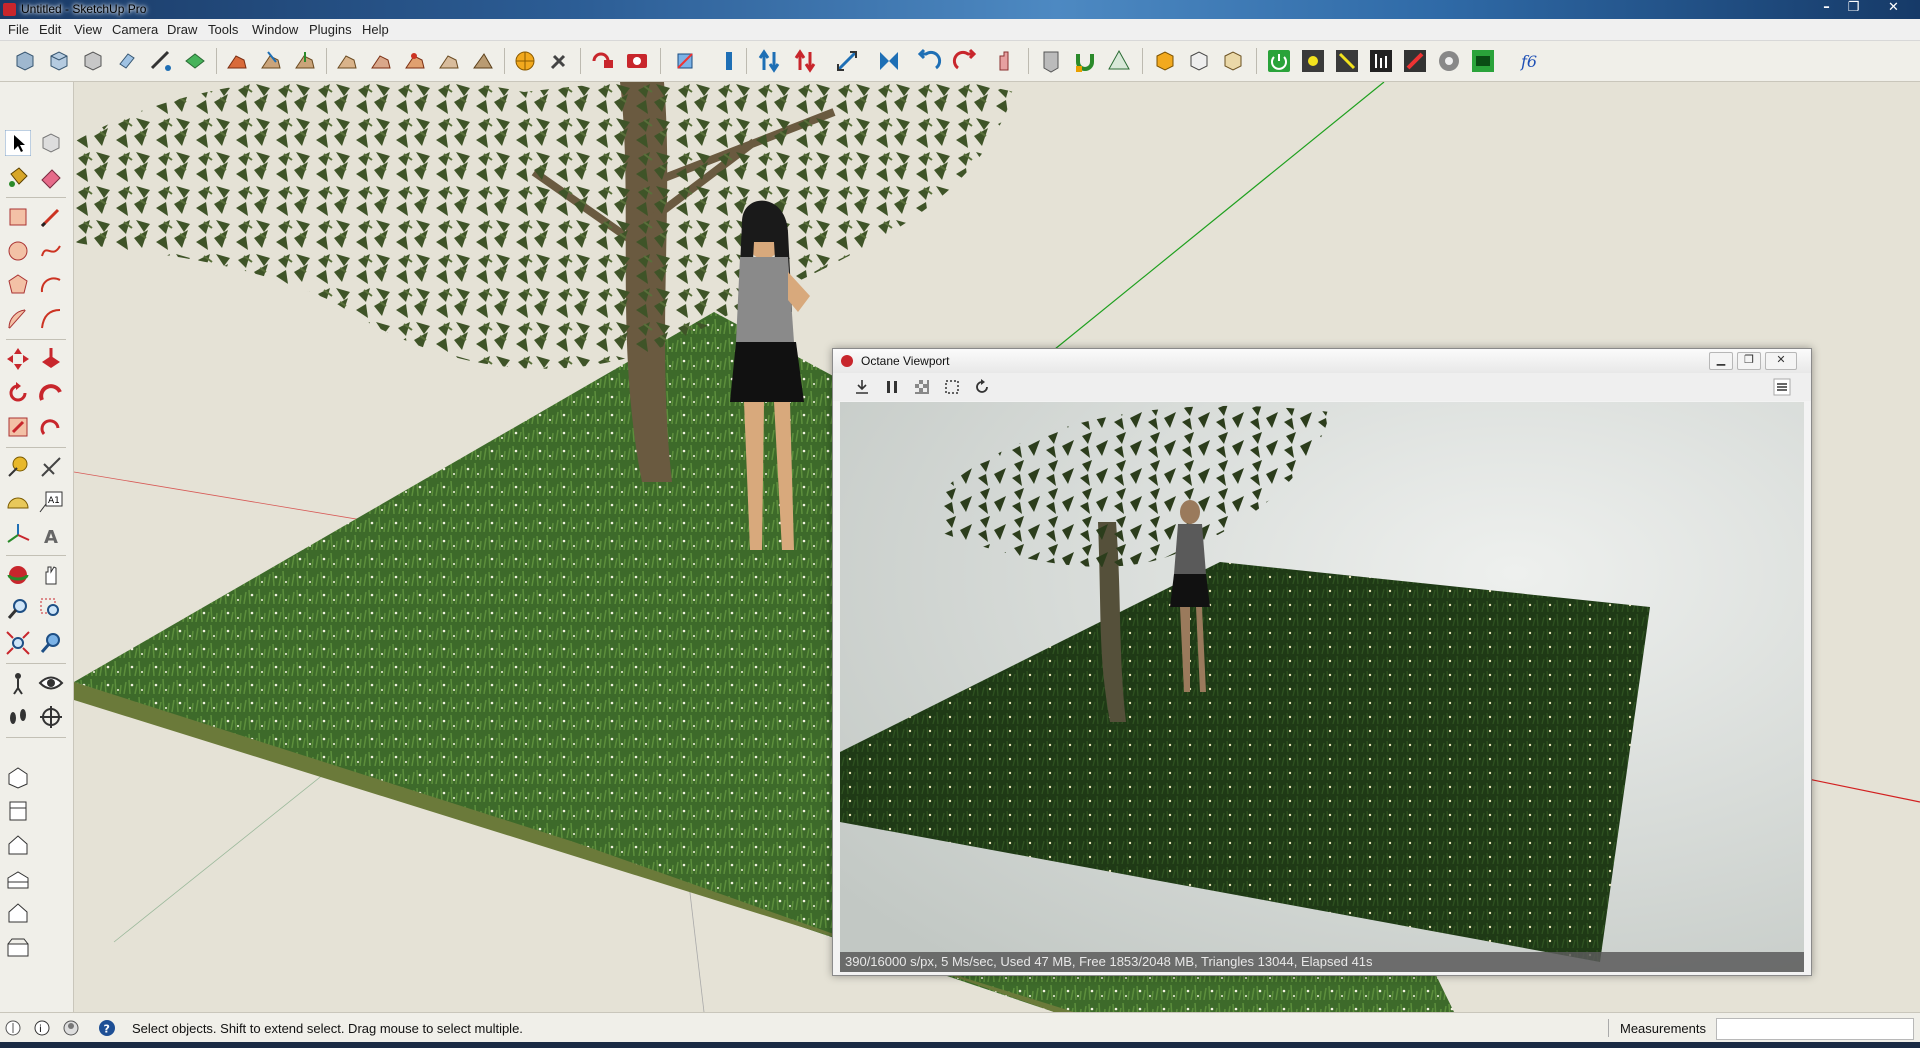  What do you see at coordinates (1279, 61) in the screenshot?
I see `power-icon` at bounding box center [1279, 61].